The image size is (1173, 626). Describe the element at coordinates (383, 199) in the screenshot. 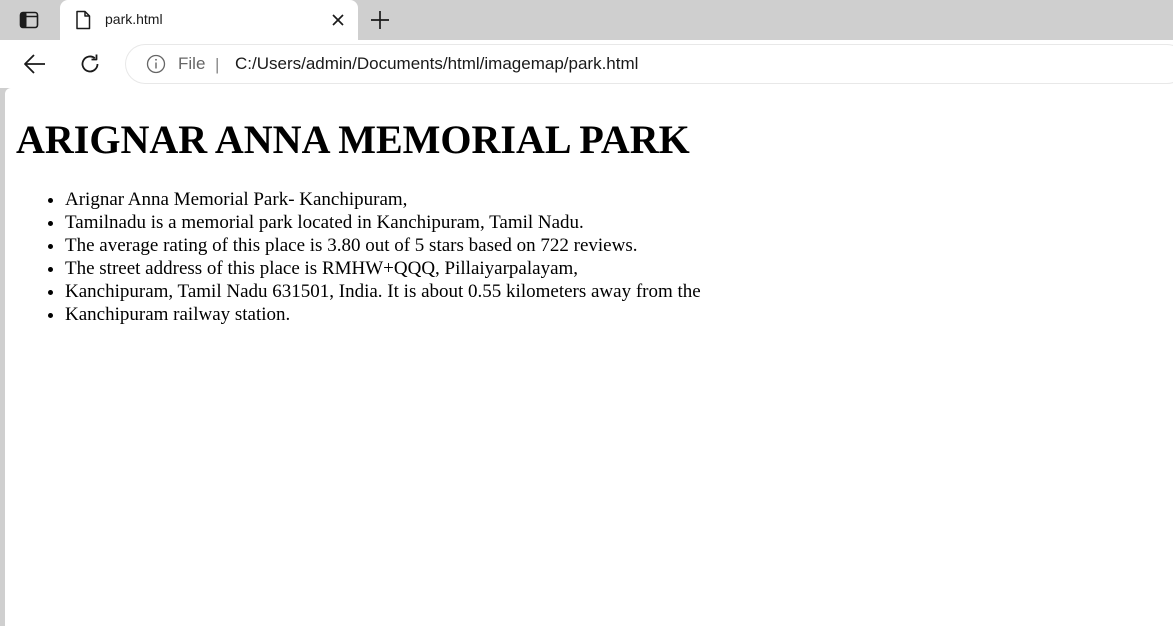

I see `list-item: Arignar Anna Memorial Park- Kanchipuram,` at that location.